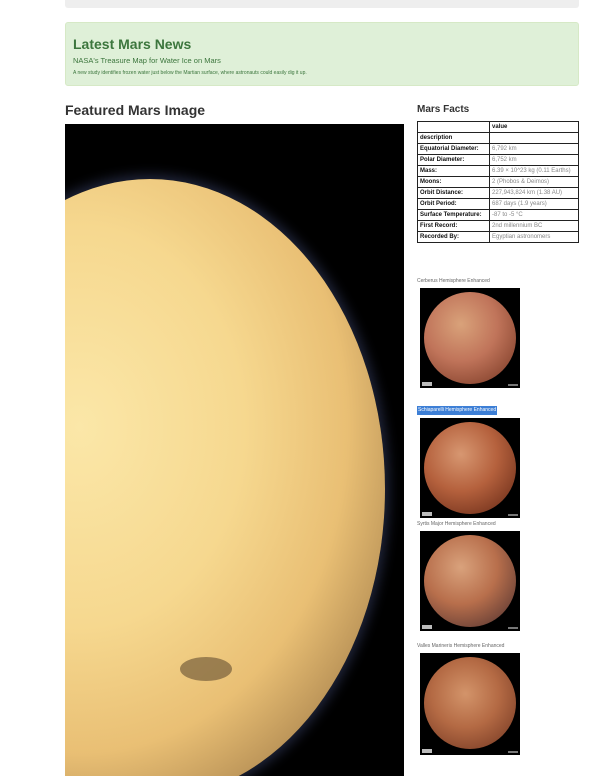  What do you see at coordinates (453, 193) in the screenshot?
I see `fact-label: Orbit Distance:` at bounding box center [453, 193].